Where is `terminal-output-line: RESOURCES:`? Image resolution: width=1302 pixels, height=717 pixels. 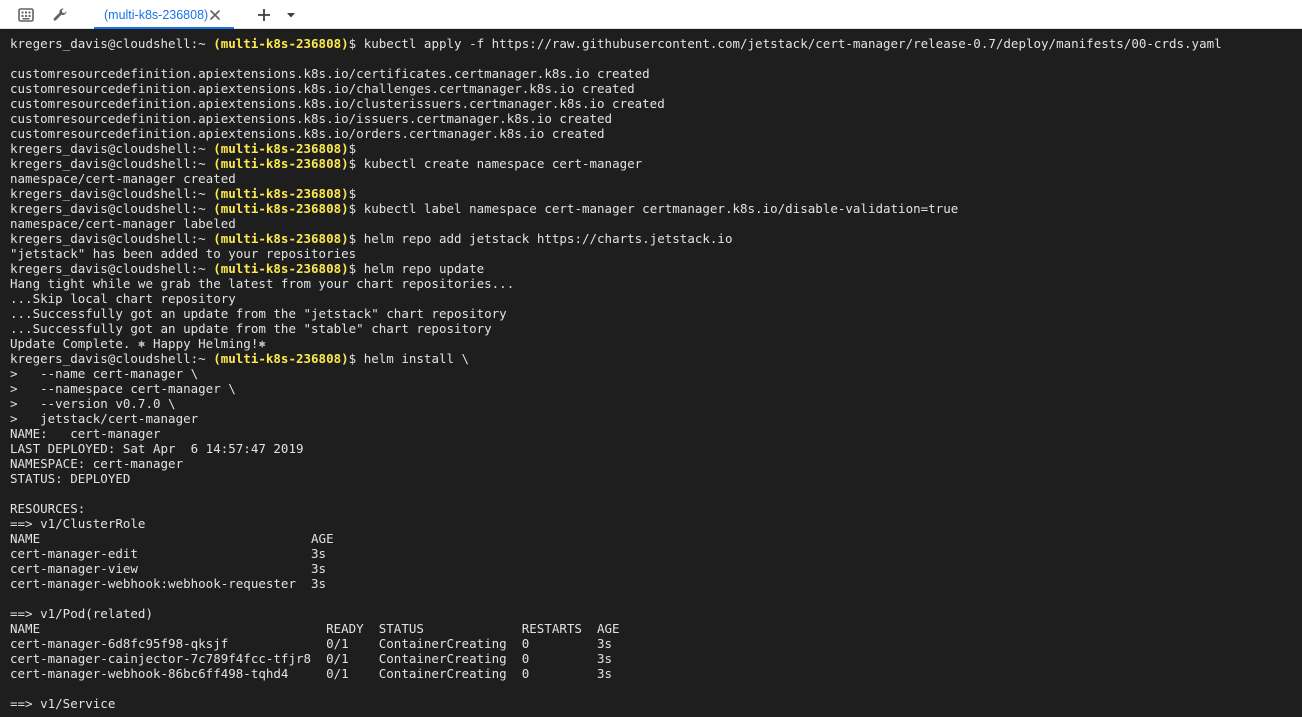 terminal-output-line: RESOURCES: is located at coordinates (48, 508).